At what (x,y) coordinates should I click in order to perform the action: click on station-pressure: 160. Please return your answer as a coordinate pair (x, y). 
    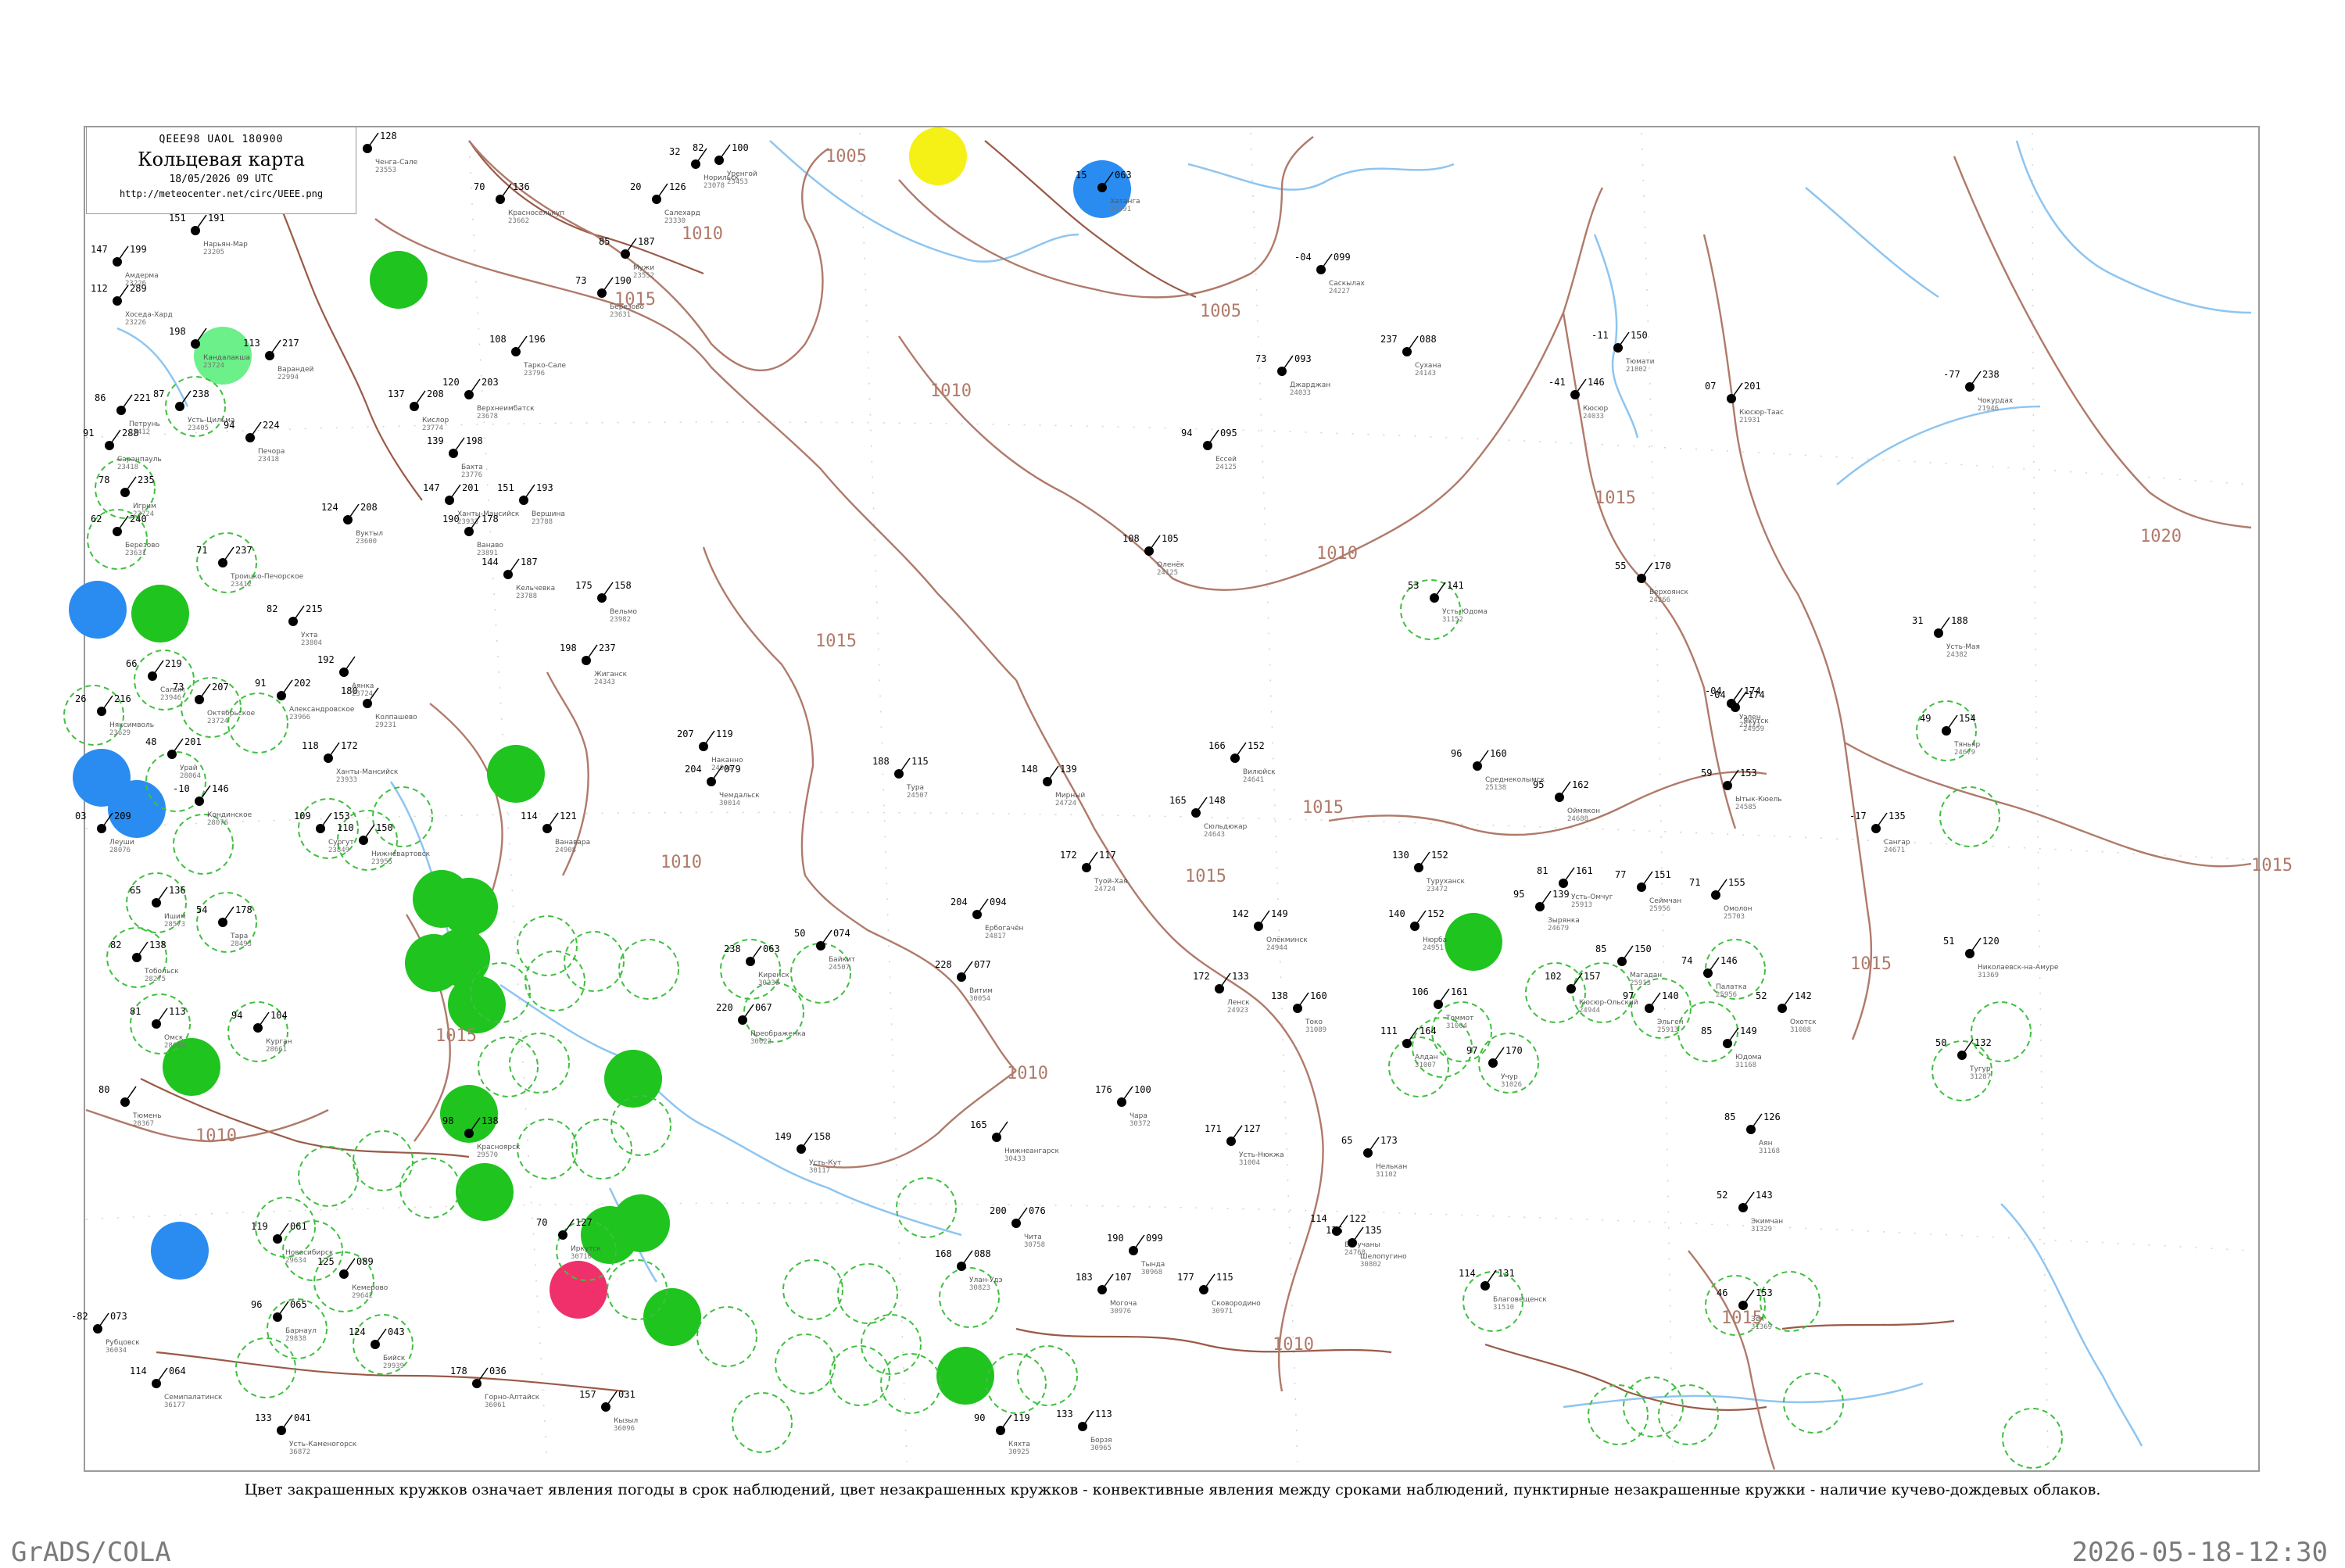
    Looking at the image, I should click on (1318, 996).